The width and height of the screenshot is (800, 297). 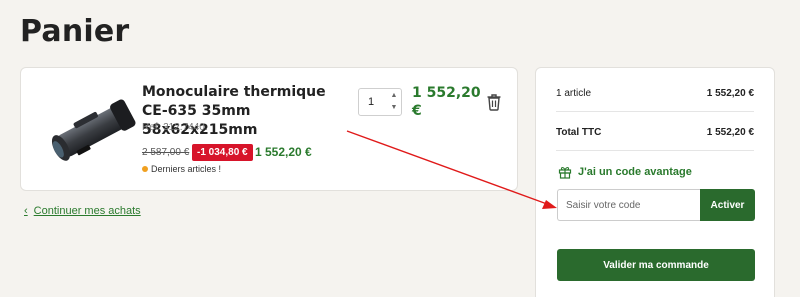 I want to click on quantity-value: 1, so click(x=371, y=102).